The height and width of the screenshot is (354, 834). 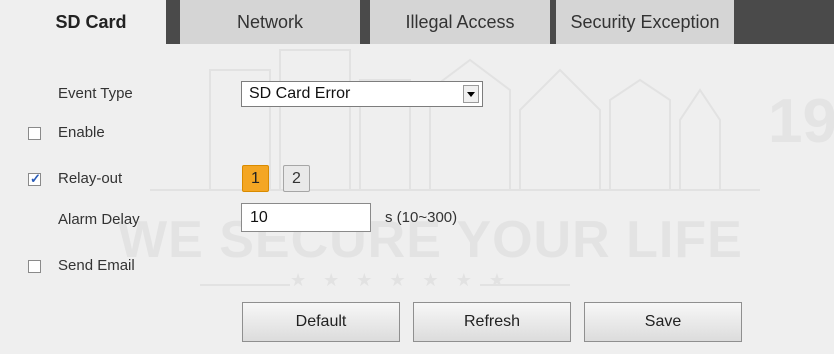 I want to click on relay-out-label: Relay-out, so click(x=90, y=178).